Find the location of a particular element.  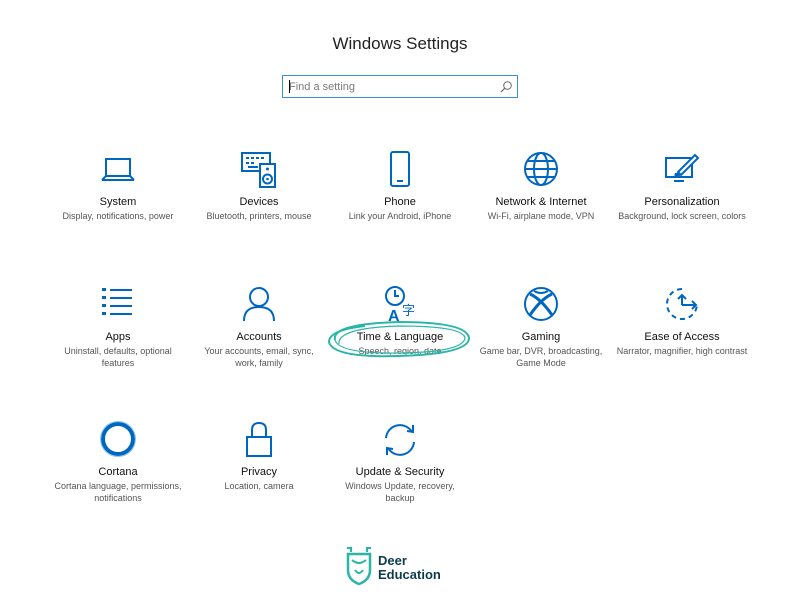

xbox-icon is located at coordinates (541, 304).